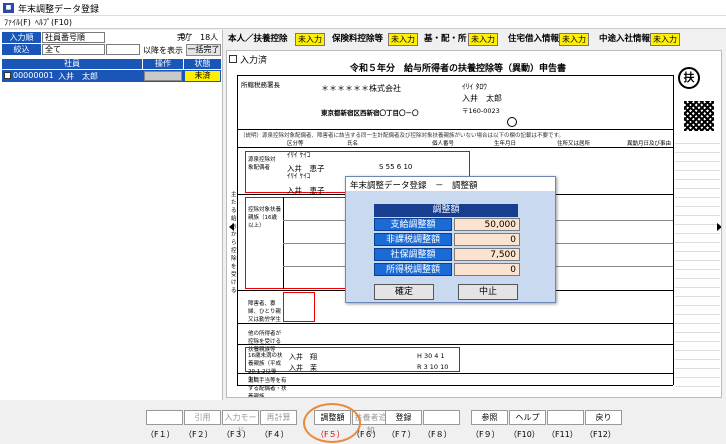  What do you see at coordinates (310, 39) in the screenshot?
I see `tab-dependent-status: 未入力` at bounding box center [310, 39].